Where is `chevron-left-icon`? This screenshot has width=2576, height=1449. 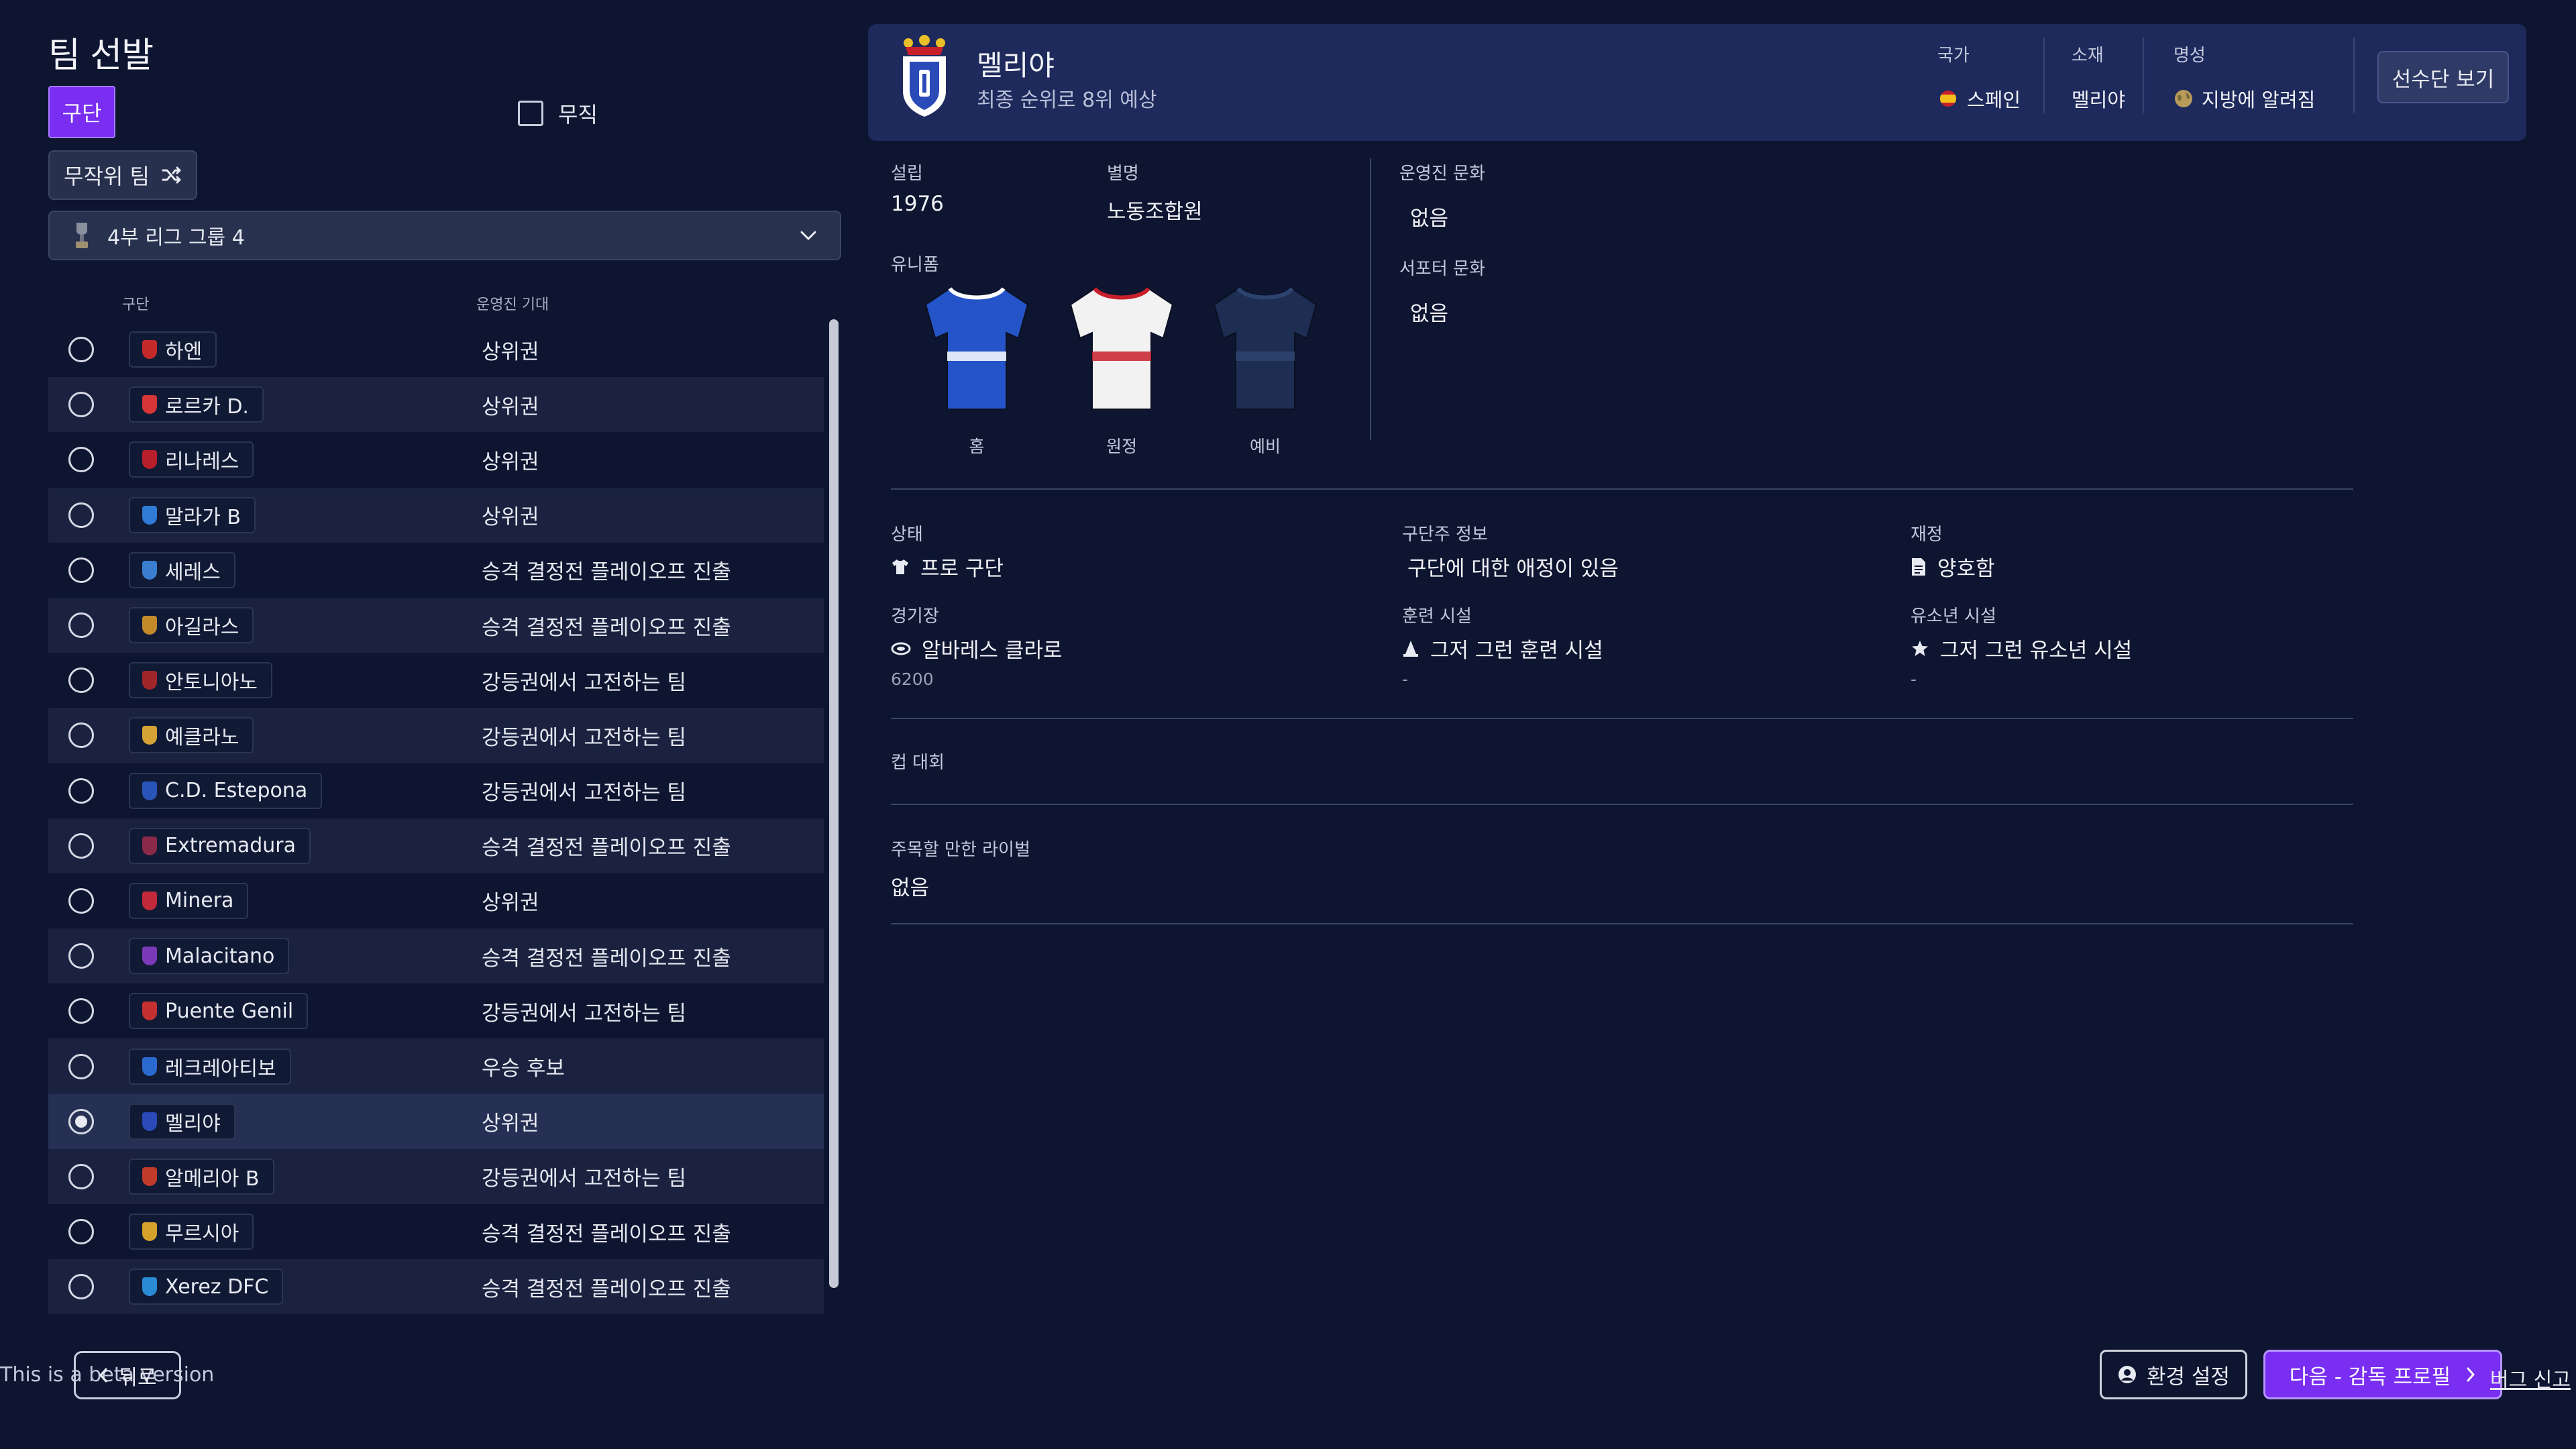 chevron-left-icon is located at coordinates (103, 1375).